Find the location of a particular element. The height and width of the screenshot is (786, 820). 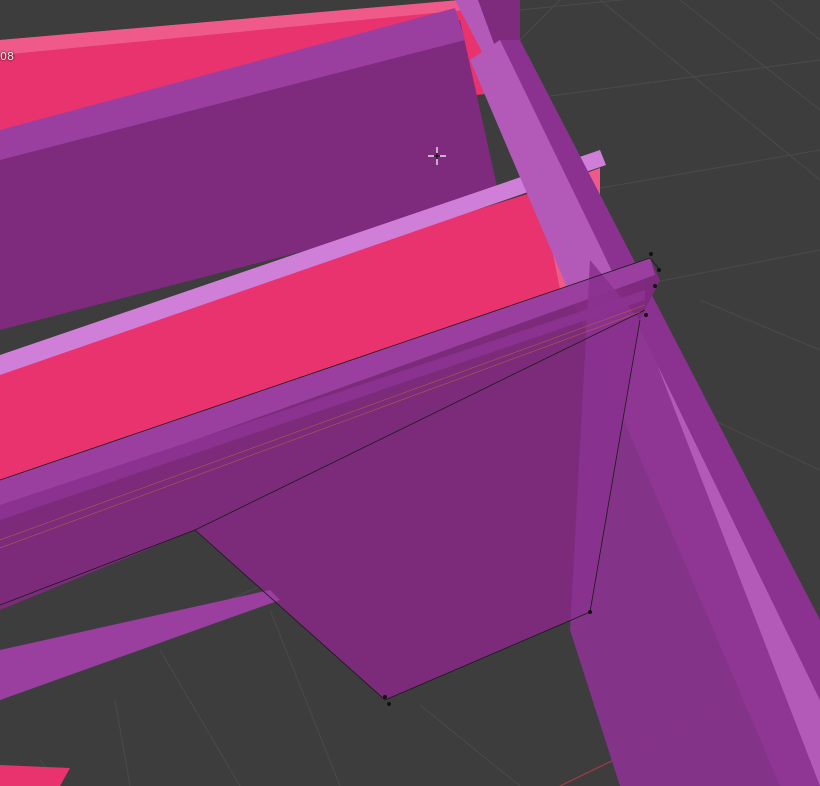

3d-cursor-icon is located at coordinates (437, 156).